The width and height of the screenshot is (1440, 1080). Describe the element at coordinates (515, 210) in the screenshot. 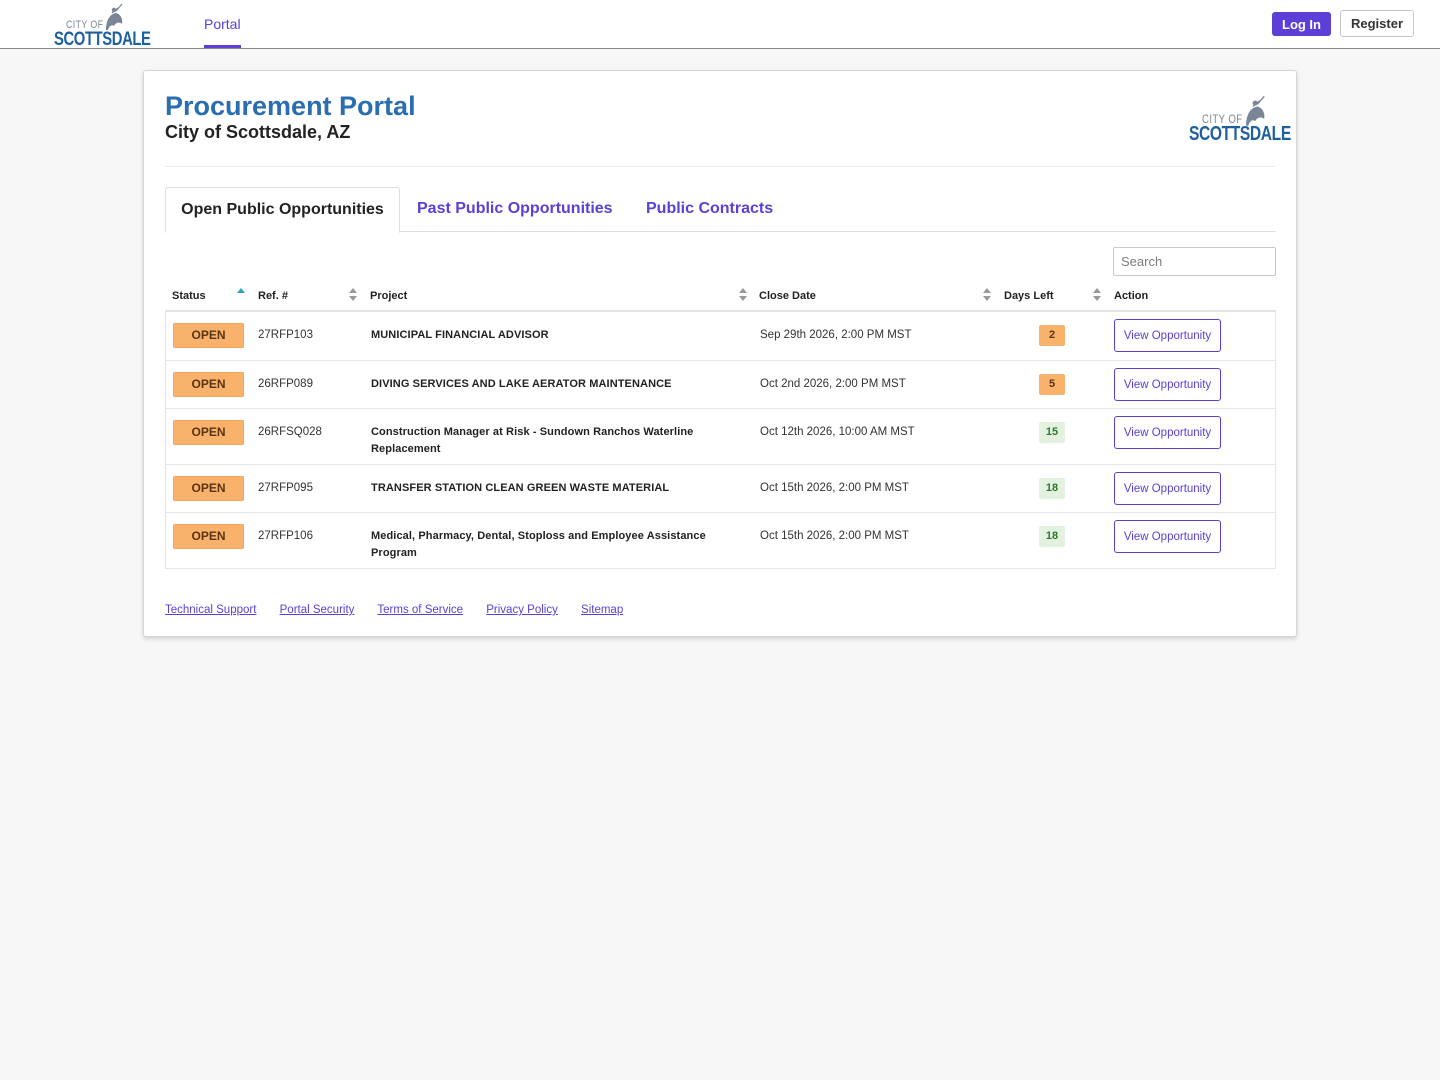

I see `tab-past-public-opportunities: Past Public Opportunities` at that location.